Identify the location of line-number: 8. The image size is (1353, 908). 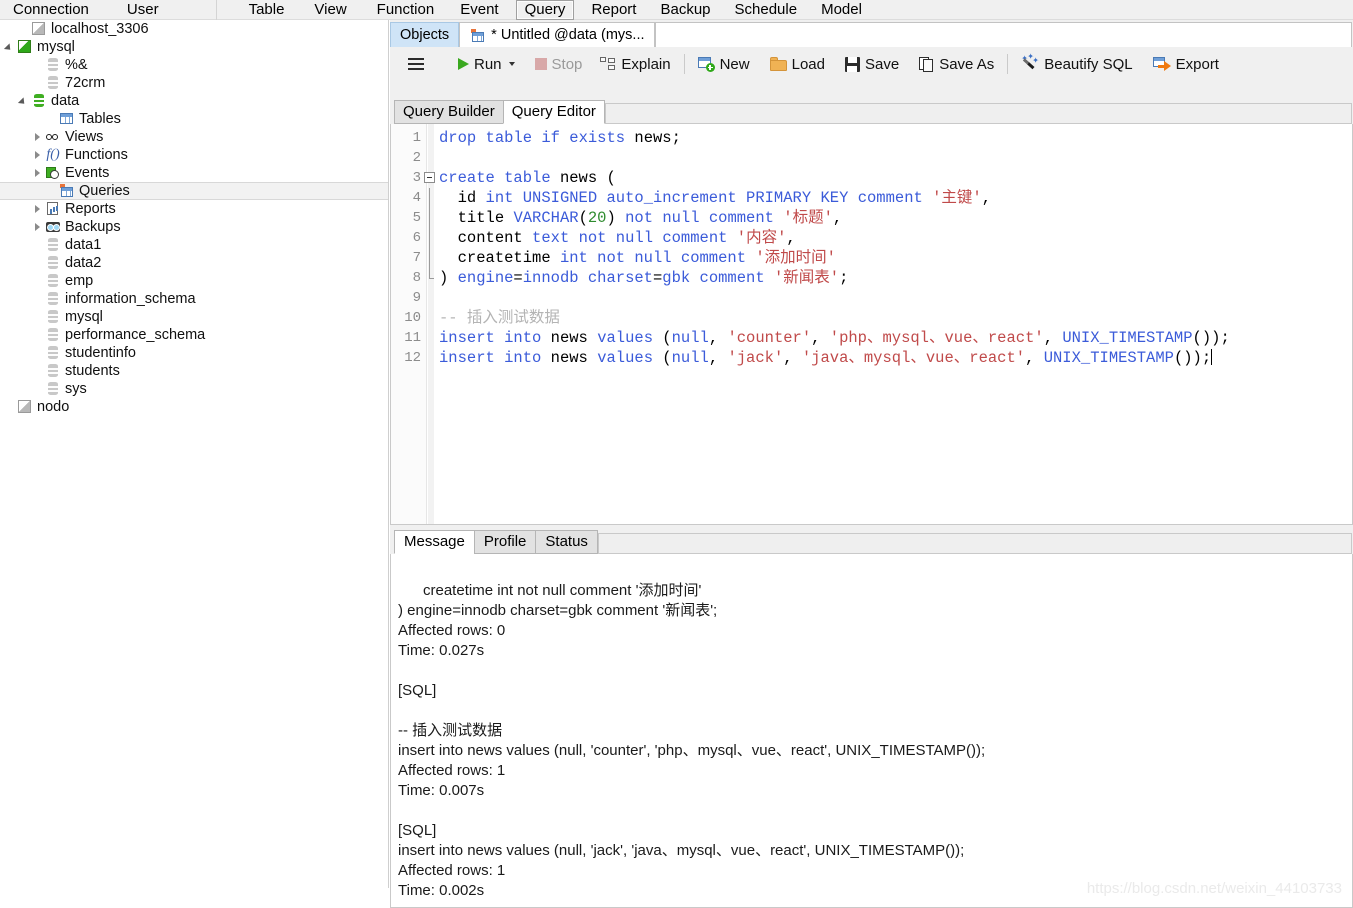
(416, 278).